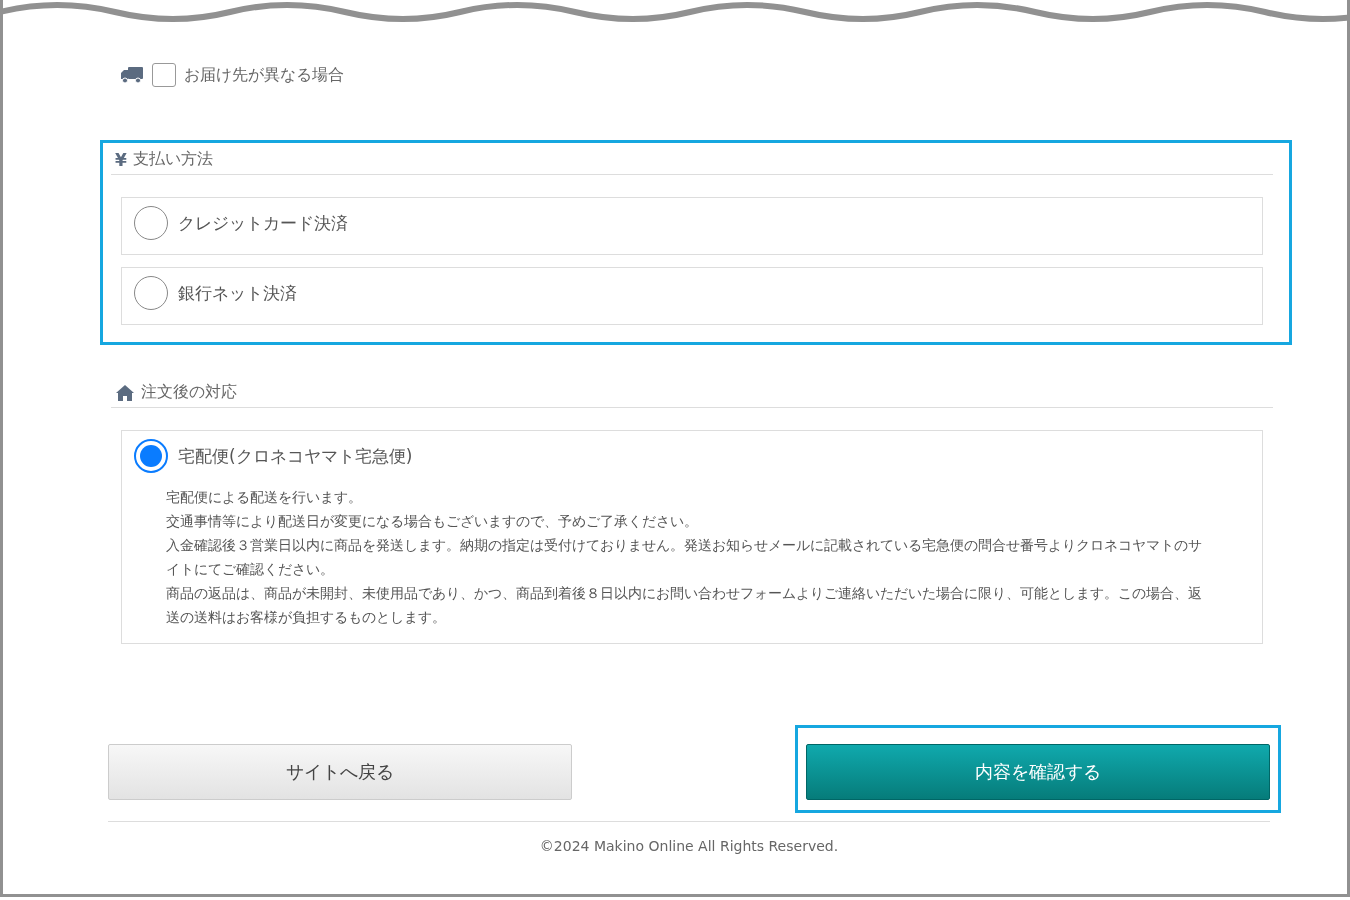  I want to click on checkbox, so click(164, 75).